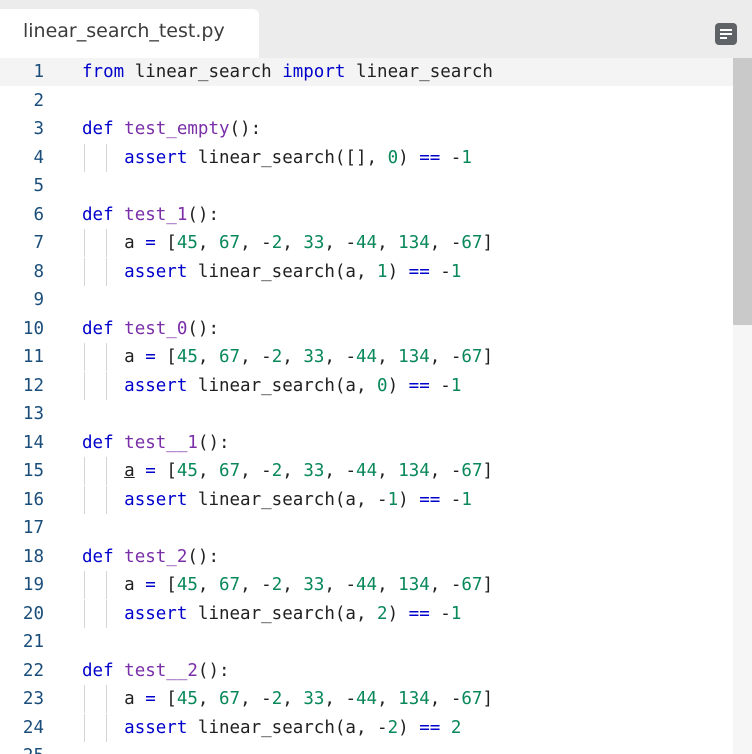 This screenshot has height=754, width=752. Describe the element at coordinates (366, 471) in the screenshot. I see `code-line: 15 a = [45, 67, -2, 33, -44, 134, -67]` at that location.